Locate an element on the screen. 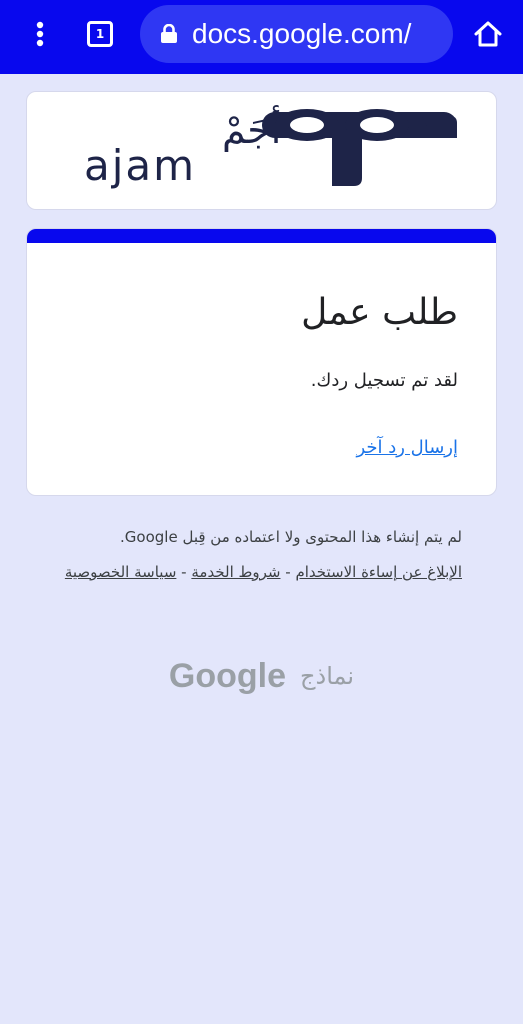 This screenshot has width=523, height=1024. google-logo-text: Google is located at coordinates (227, 676).